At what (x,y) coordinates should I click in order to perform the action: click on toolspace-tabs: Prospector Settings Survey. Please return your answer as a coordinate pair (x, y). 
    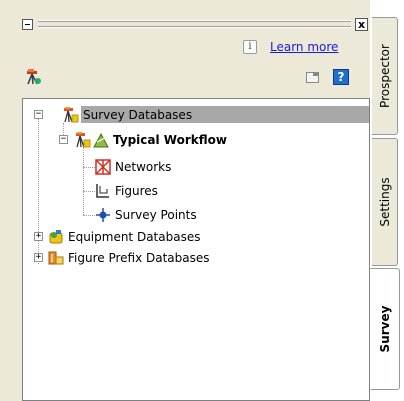
    Looking at the image, I should click on (387, 200).